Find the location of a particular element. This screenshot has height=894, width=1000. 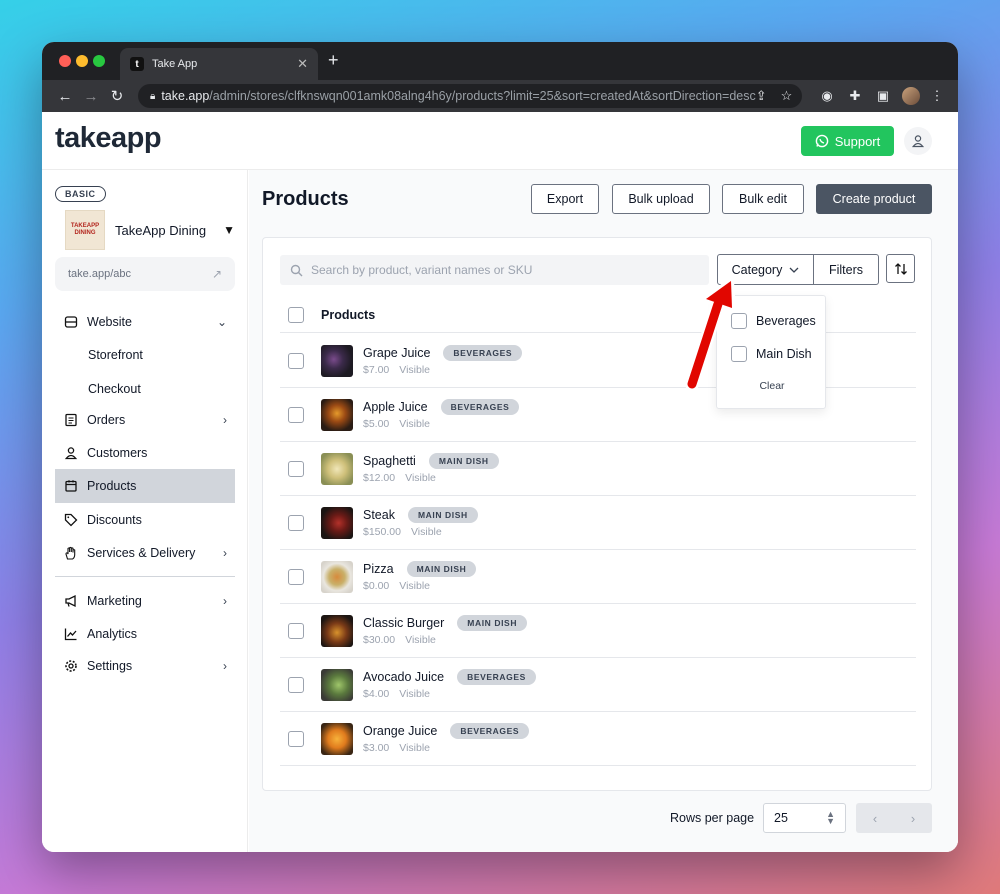

store-link: take.app/abc ↗ is located at coordinates (145, 274).